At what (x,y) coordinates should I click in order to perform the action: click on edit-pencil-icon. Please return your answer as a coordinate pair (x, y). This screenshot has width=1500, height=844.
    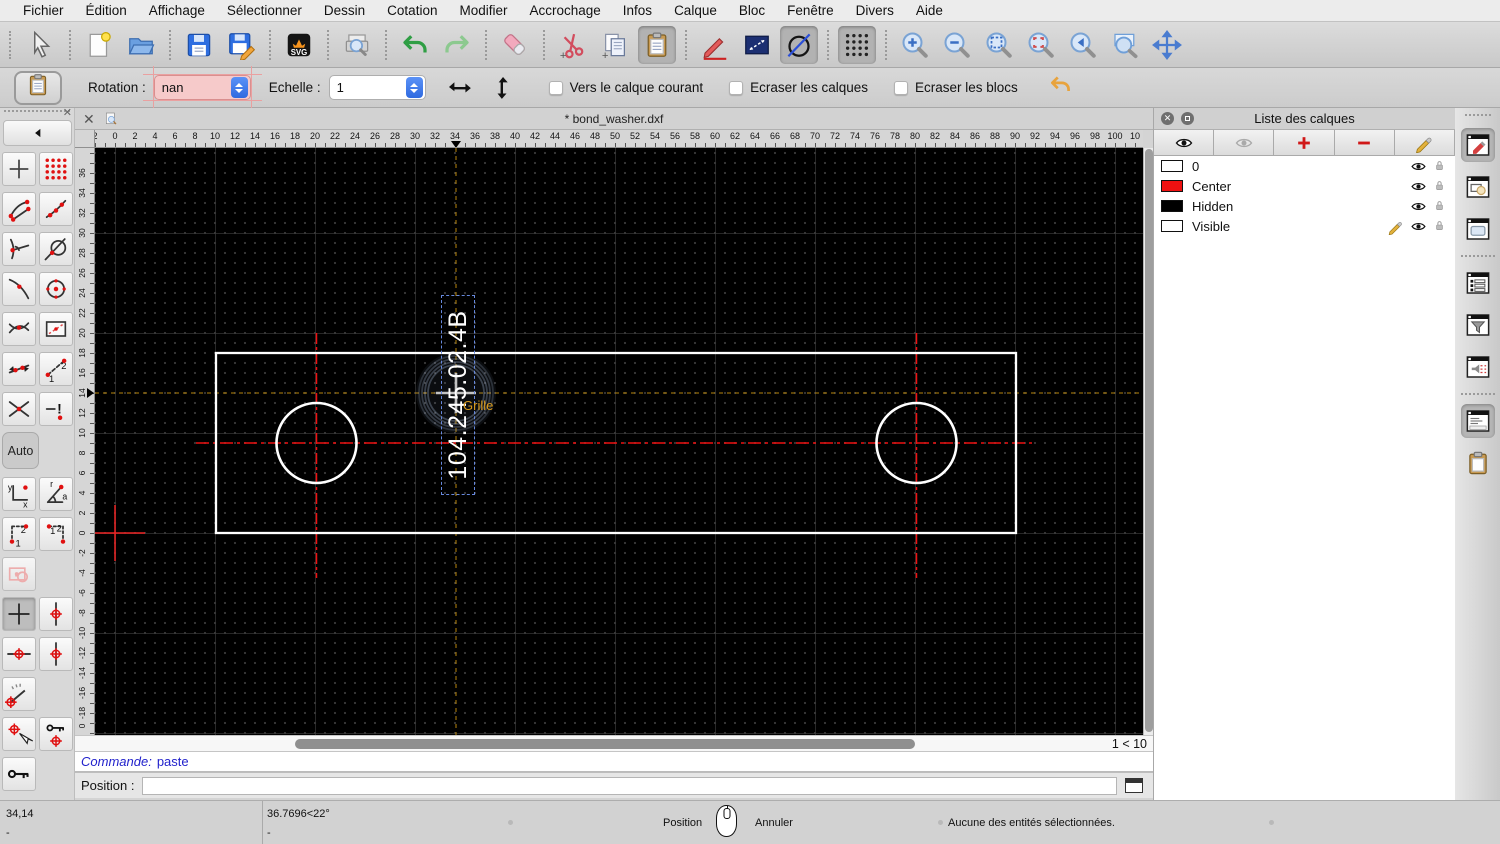
    Looking at the image, I should click on (1395, 226).